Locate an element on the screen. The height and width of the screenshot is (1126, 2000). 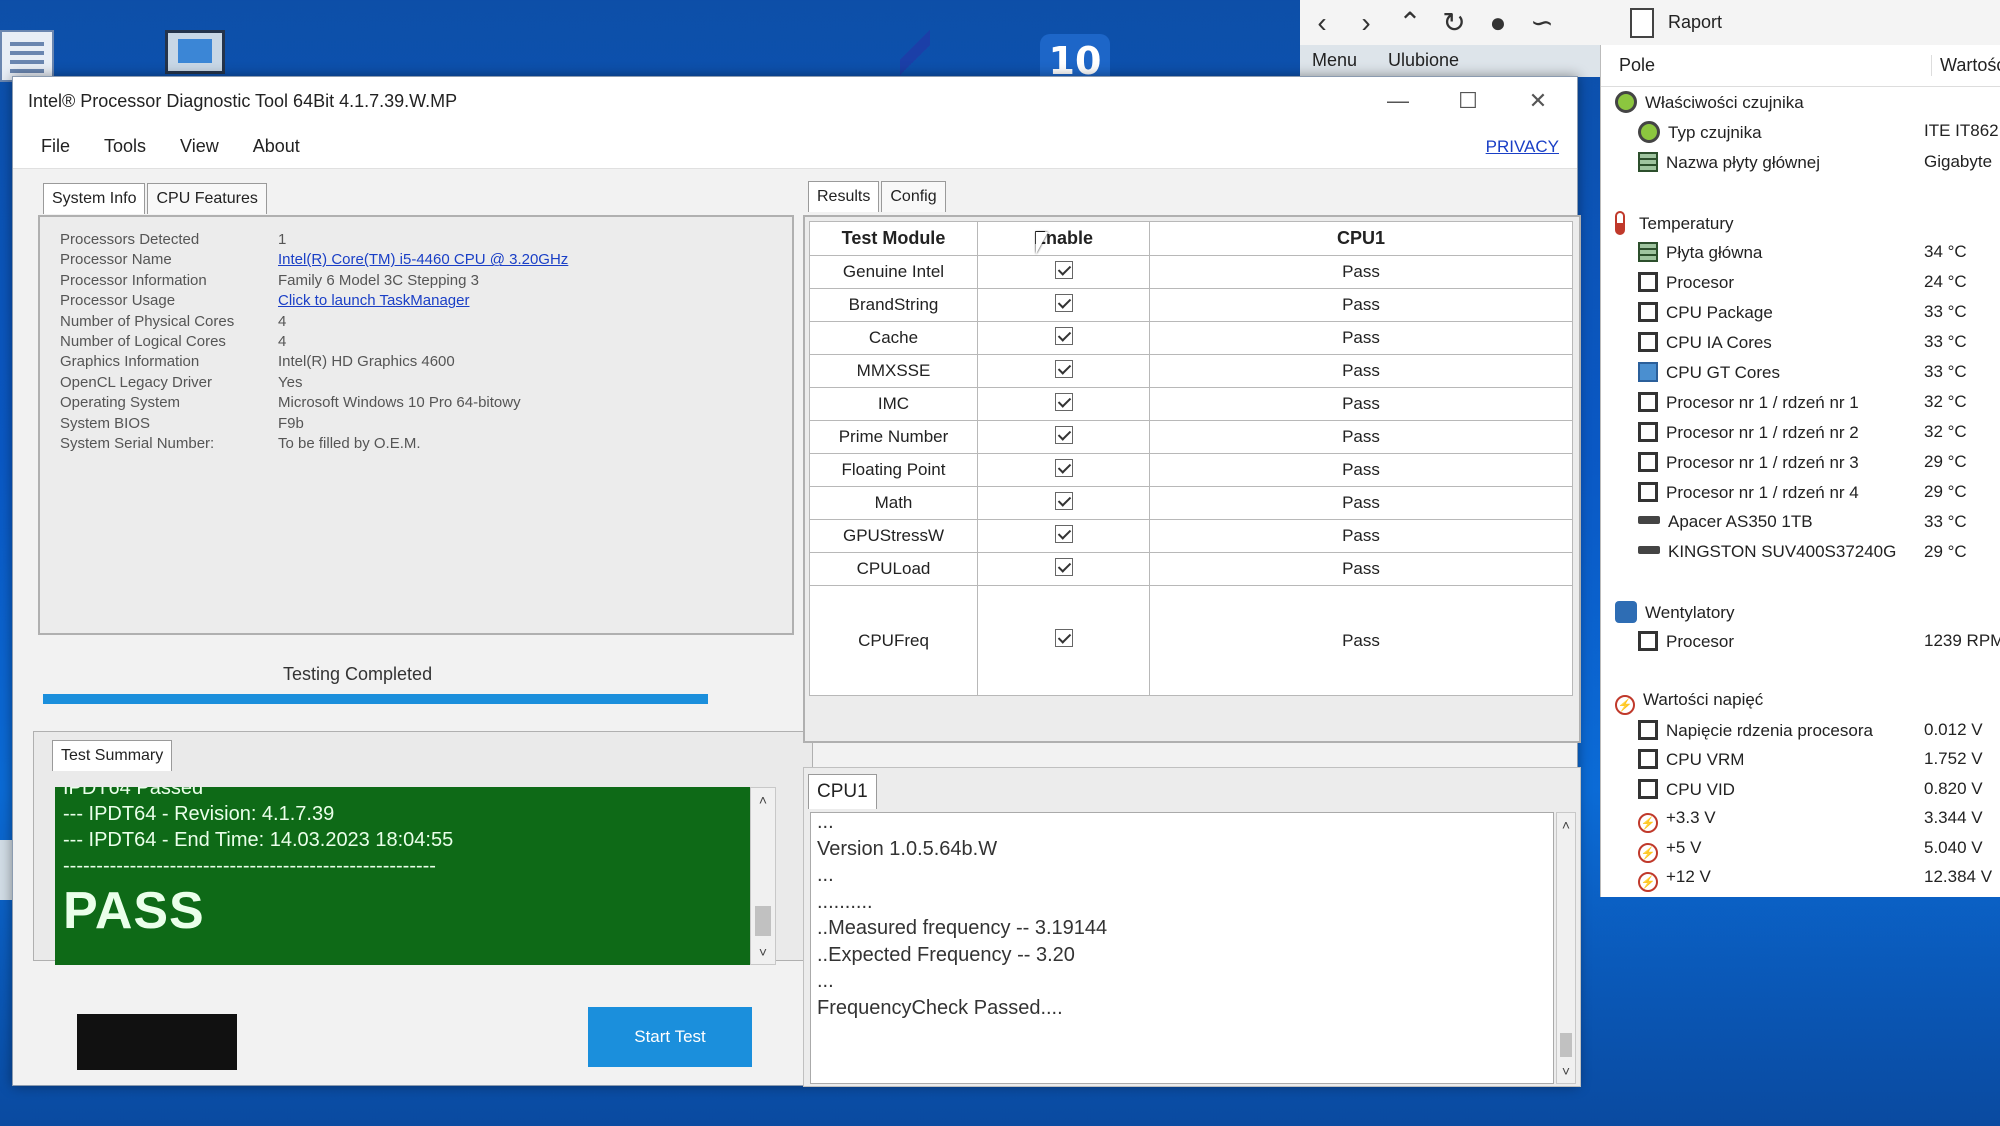
log-scrollbar: ˄ ˅ is located at coordinates (1566, 948).